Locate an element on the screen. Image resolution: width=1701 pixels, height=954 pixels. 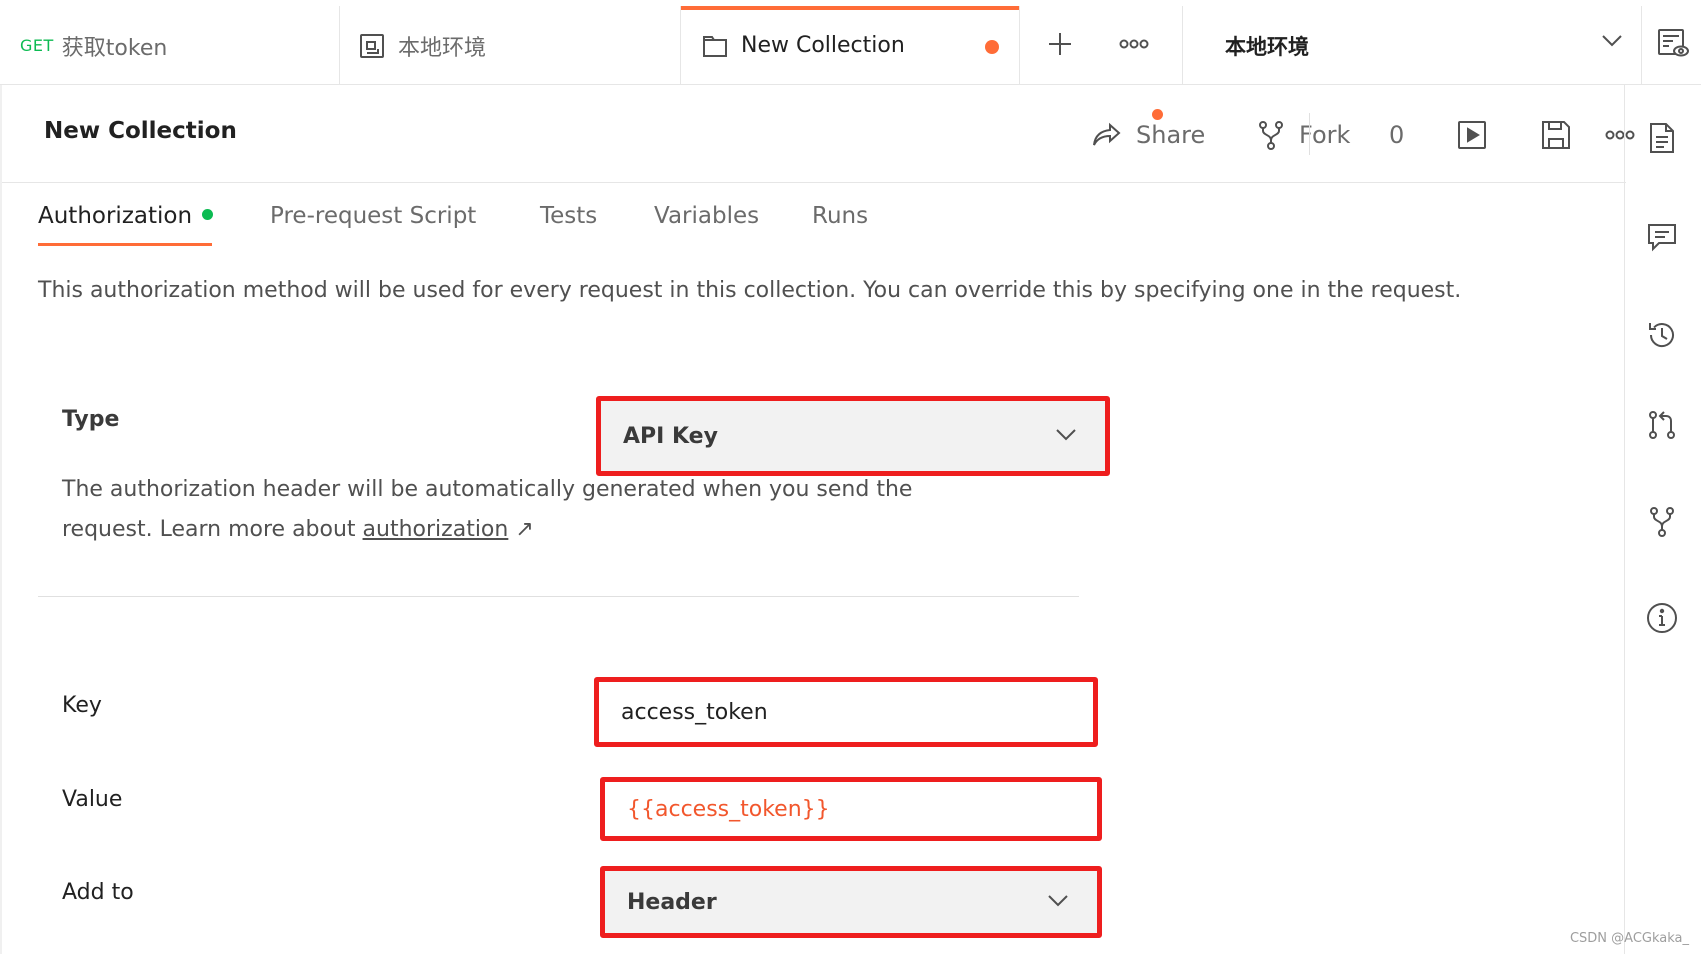
environment-icon is located at coordinates (372, 46).